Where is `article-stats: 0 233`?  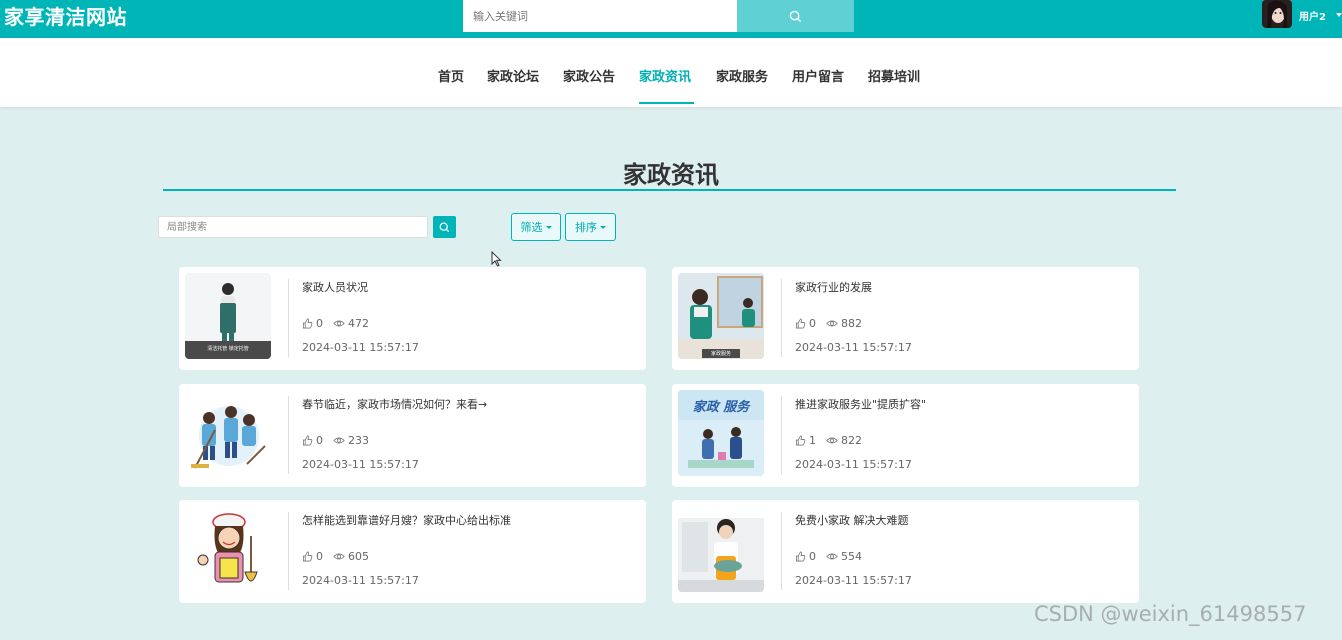
article-stats: 0 233 is located at coordinates (340, 440).